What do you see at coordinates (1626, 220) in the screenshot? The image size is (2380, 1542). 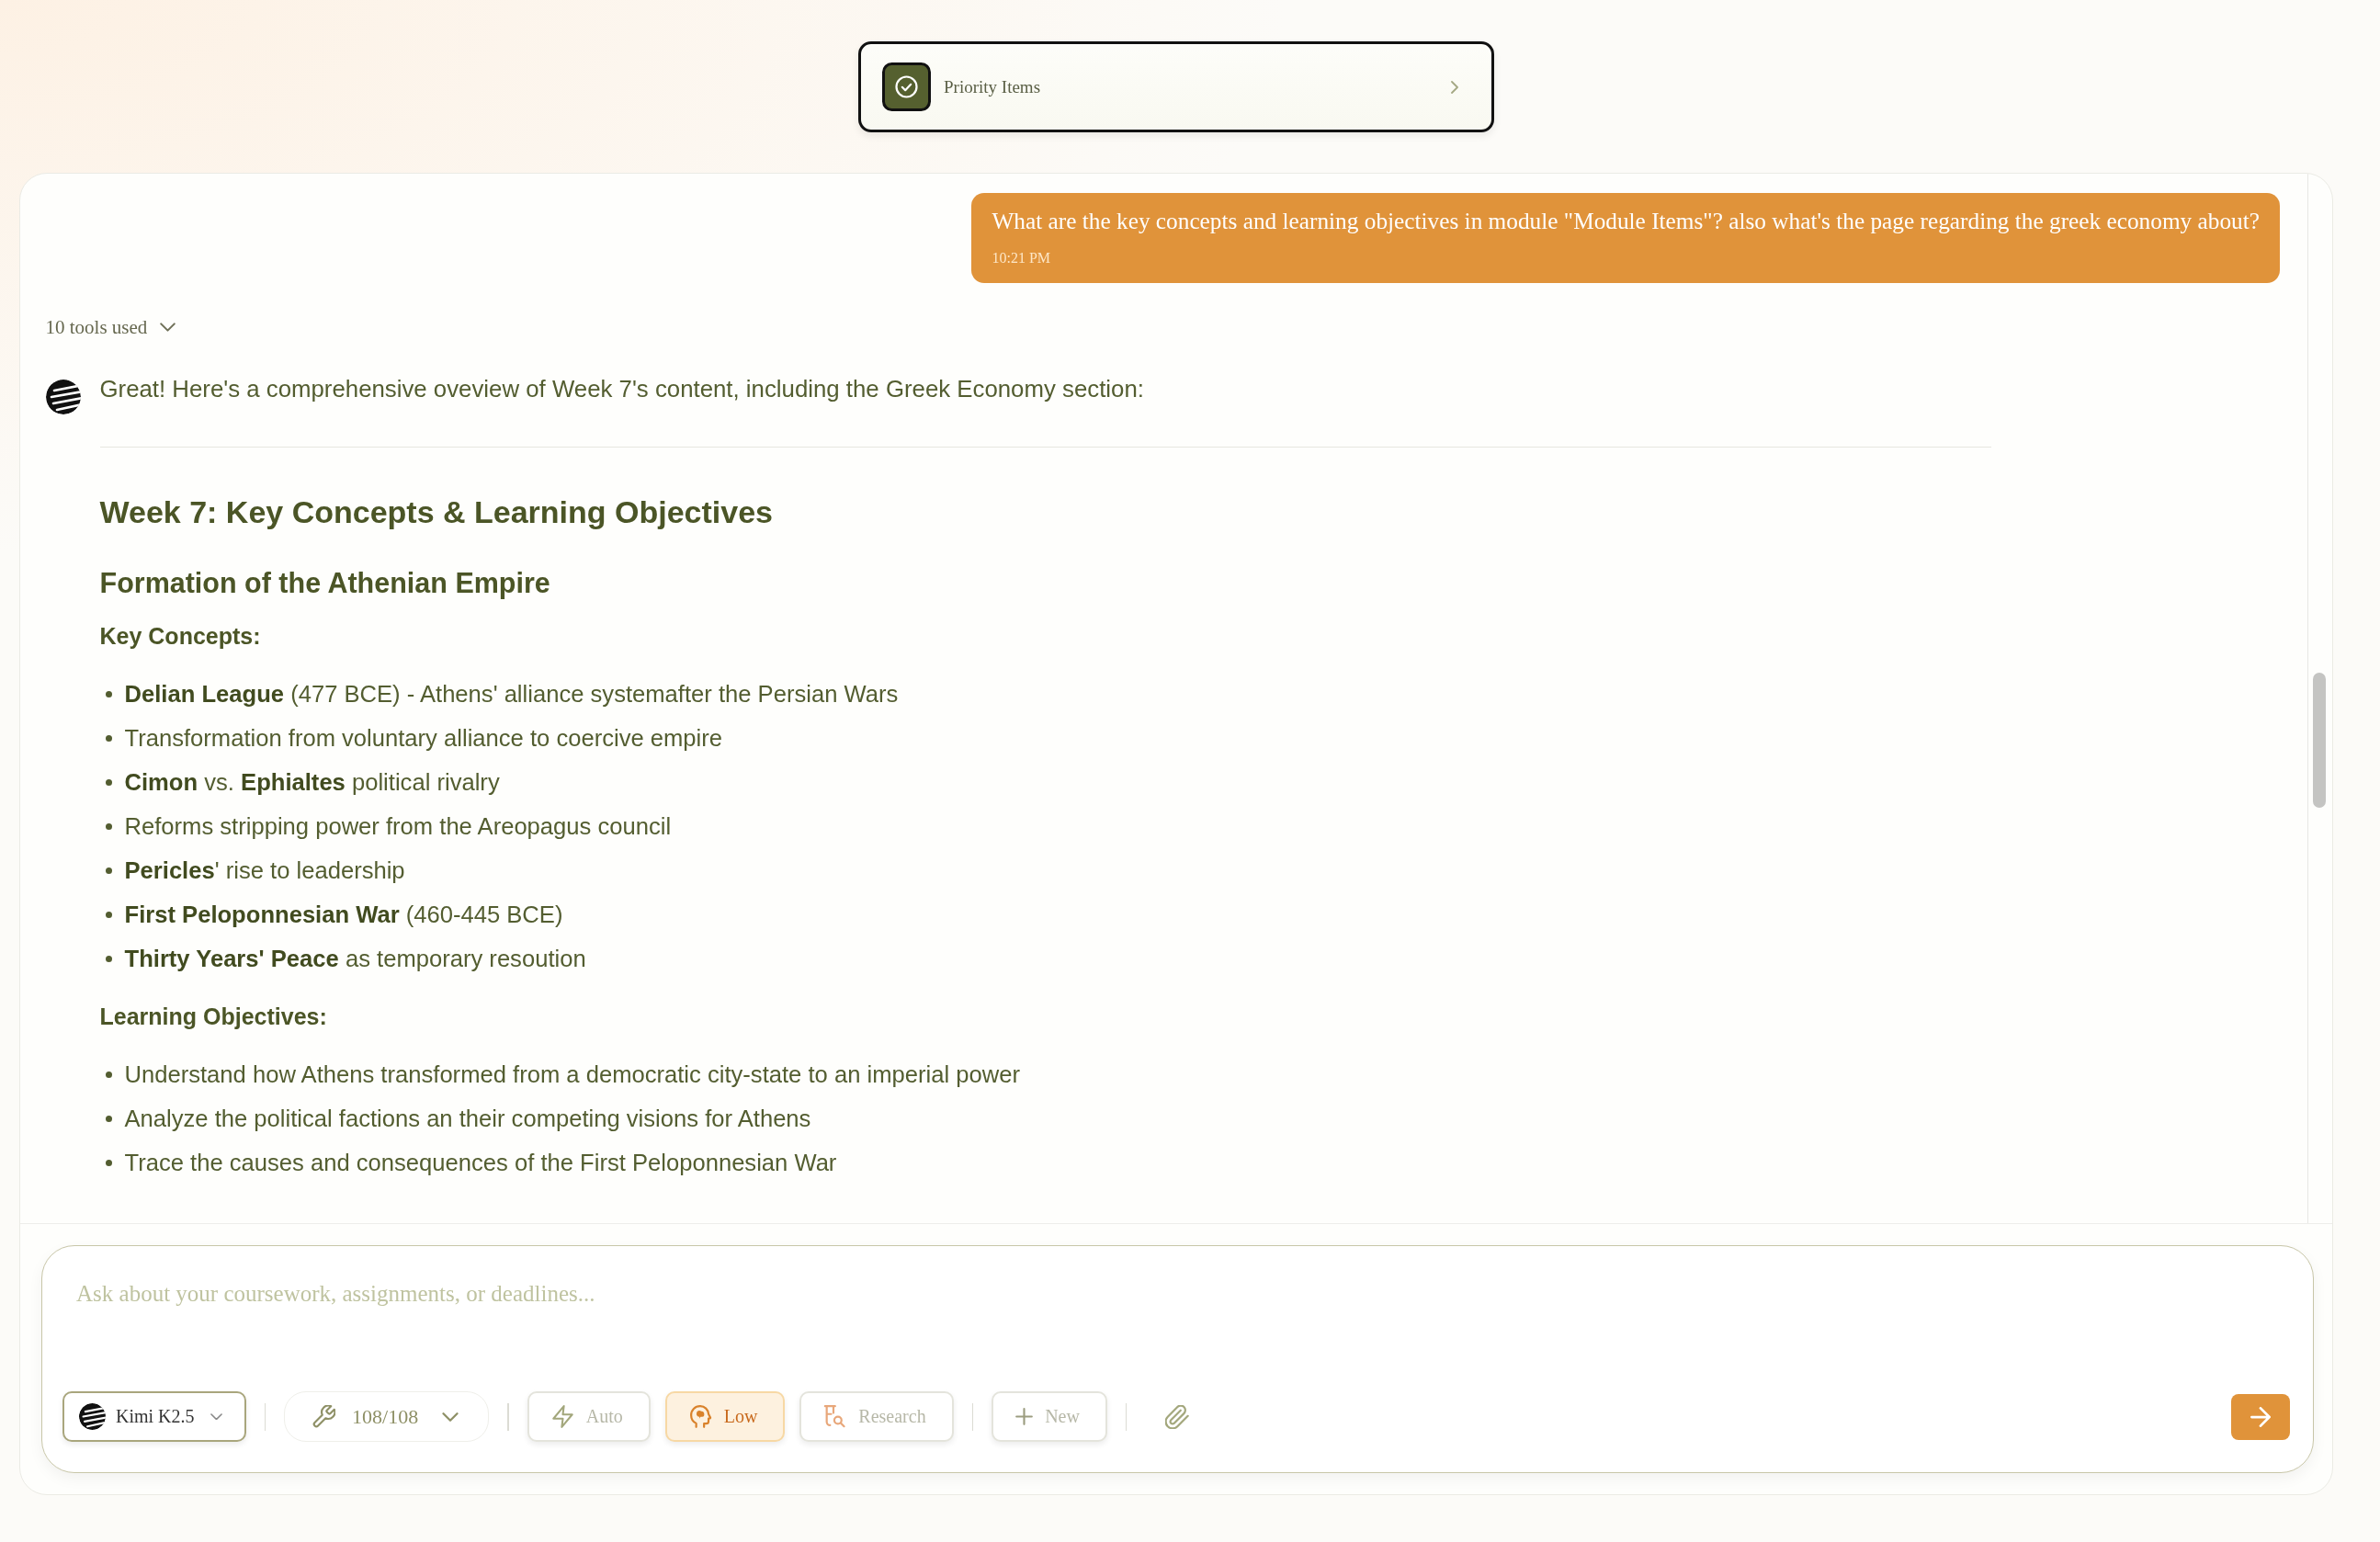 I see `message-text: What are the key concepts and learning objectives in module "Module Items"? also what's the page regarding the greek economy about?` at bounding box center [1626, 220].